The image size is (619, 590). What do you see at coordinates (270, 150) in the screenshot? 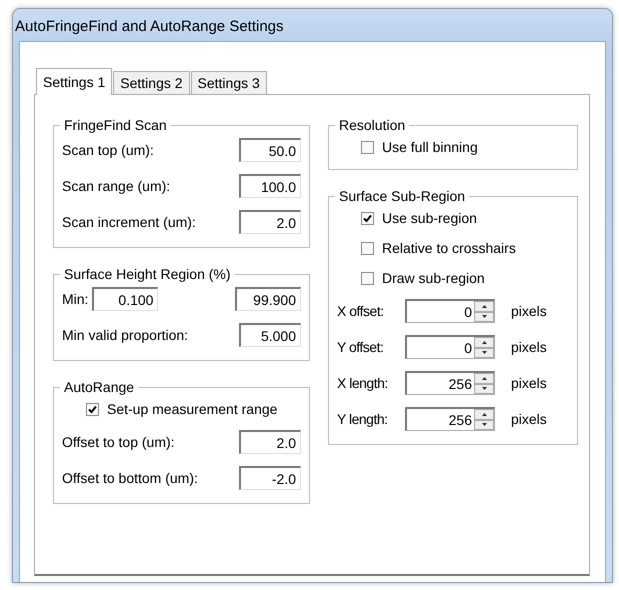
I see `input-field: 50.0` at bounding box center [270, 150].